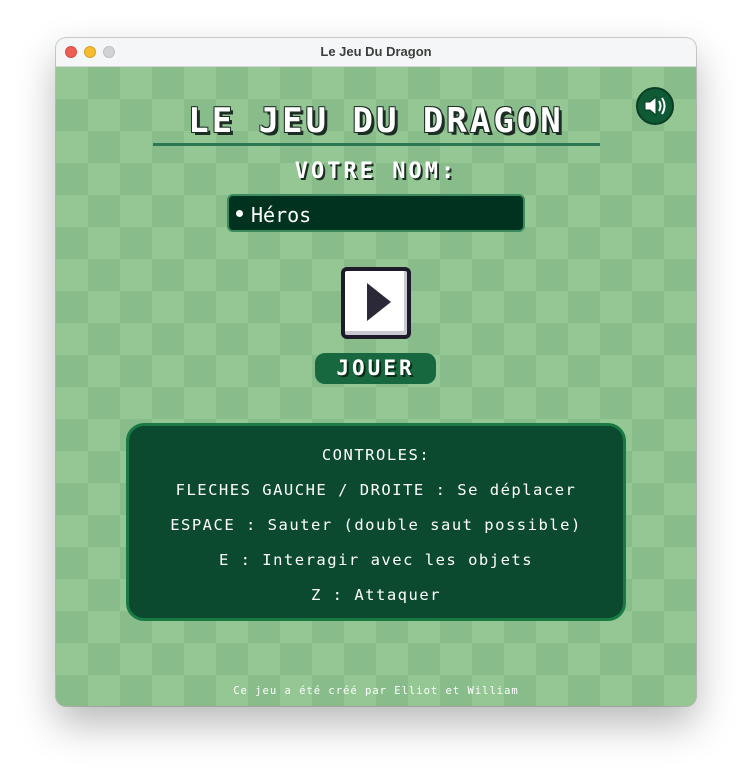 The image size is (752, 780). I want to click on play-button, so click(376, 303).